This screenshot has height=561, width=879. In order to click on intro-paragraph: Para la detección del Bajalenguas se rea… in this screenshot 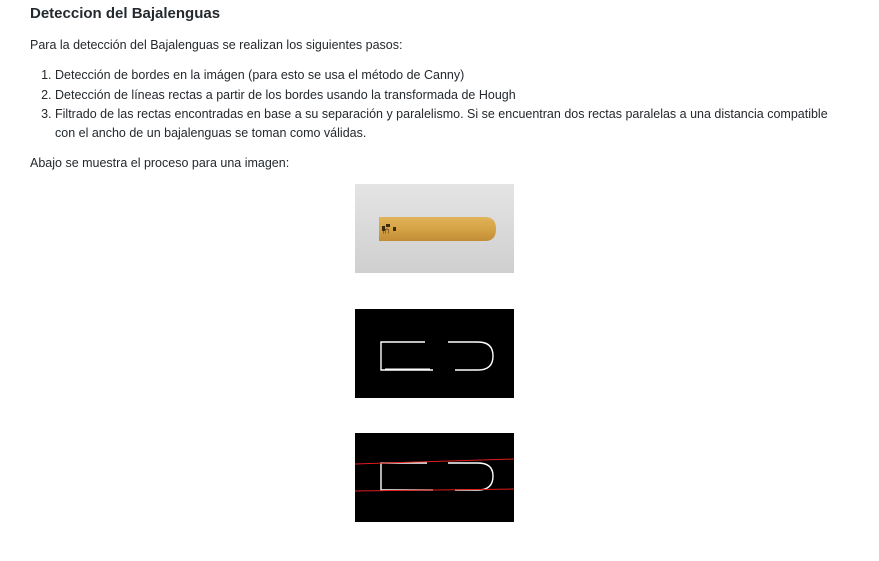, I will do `click(216, 45)`.